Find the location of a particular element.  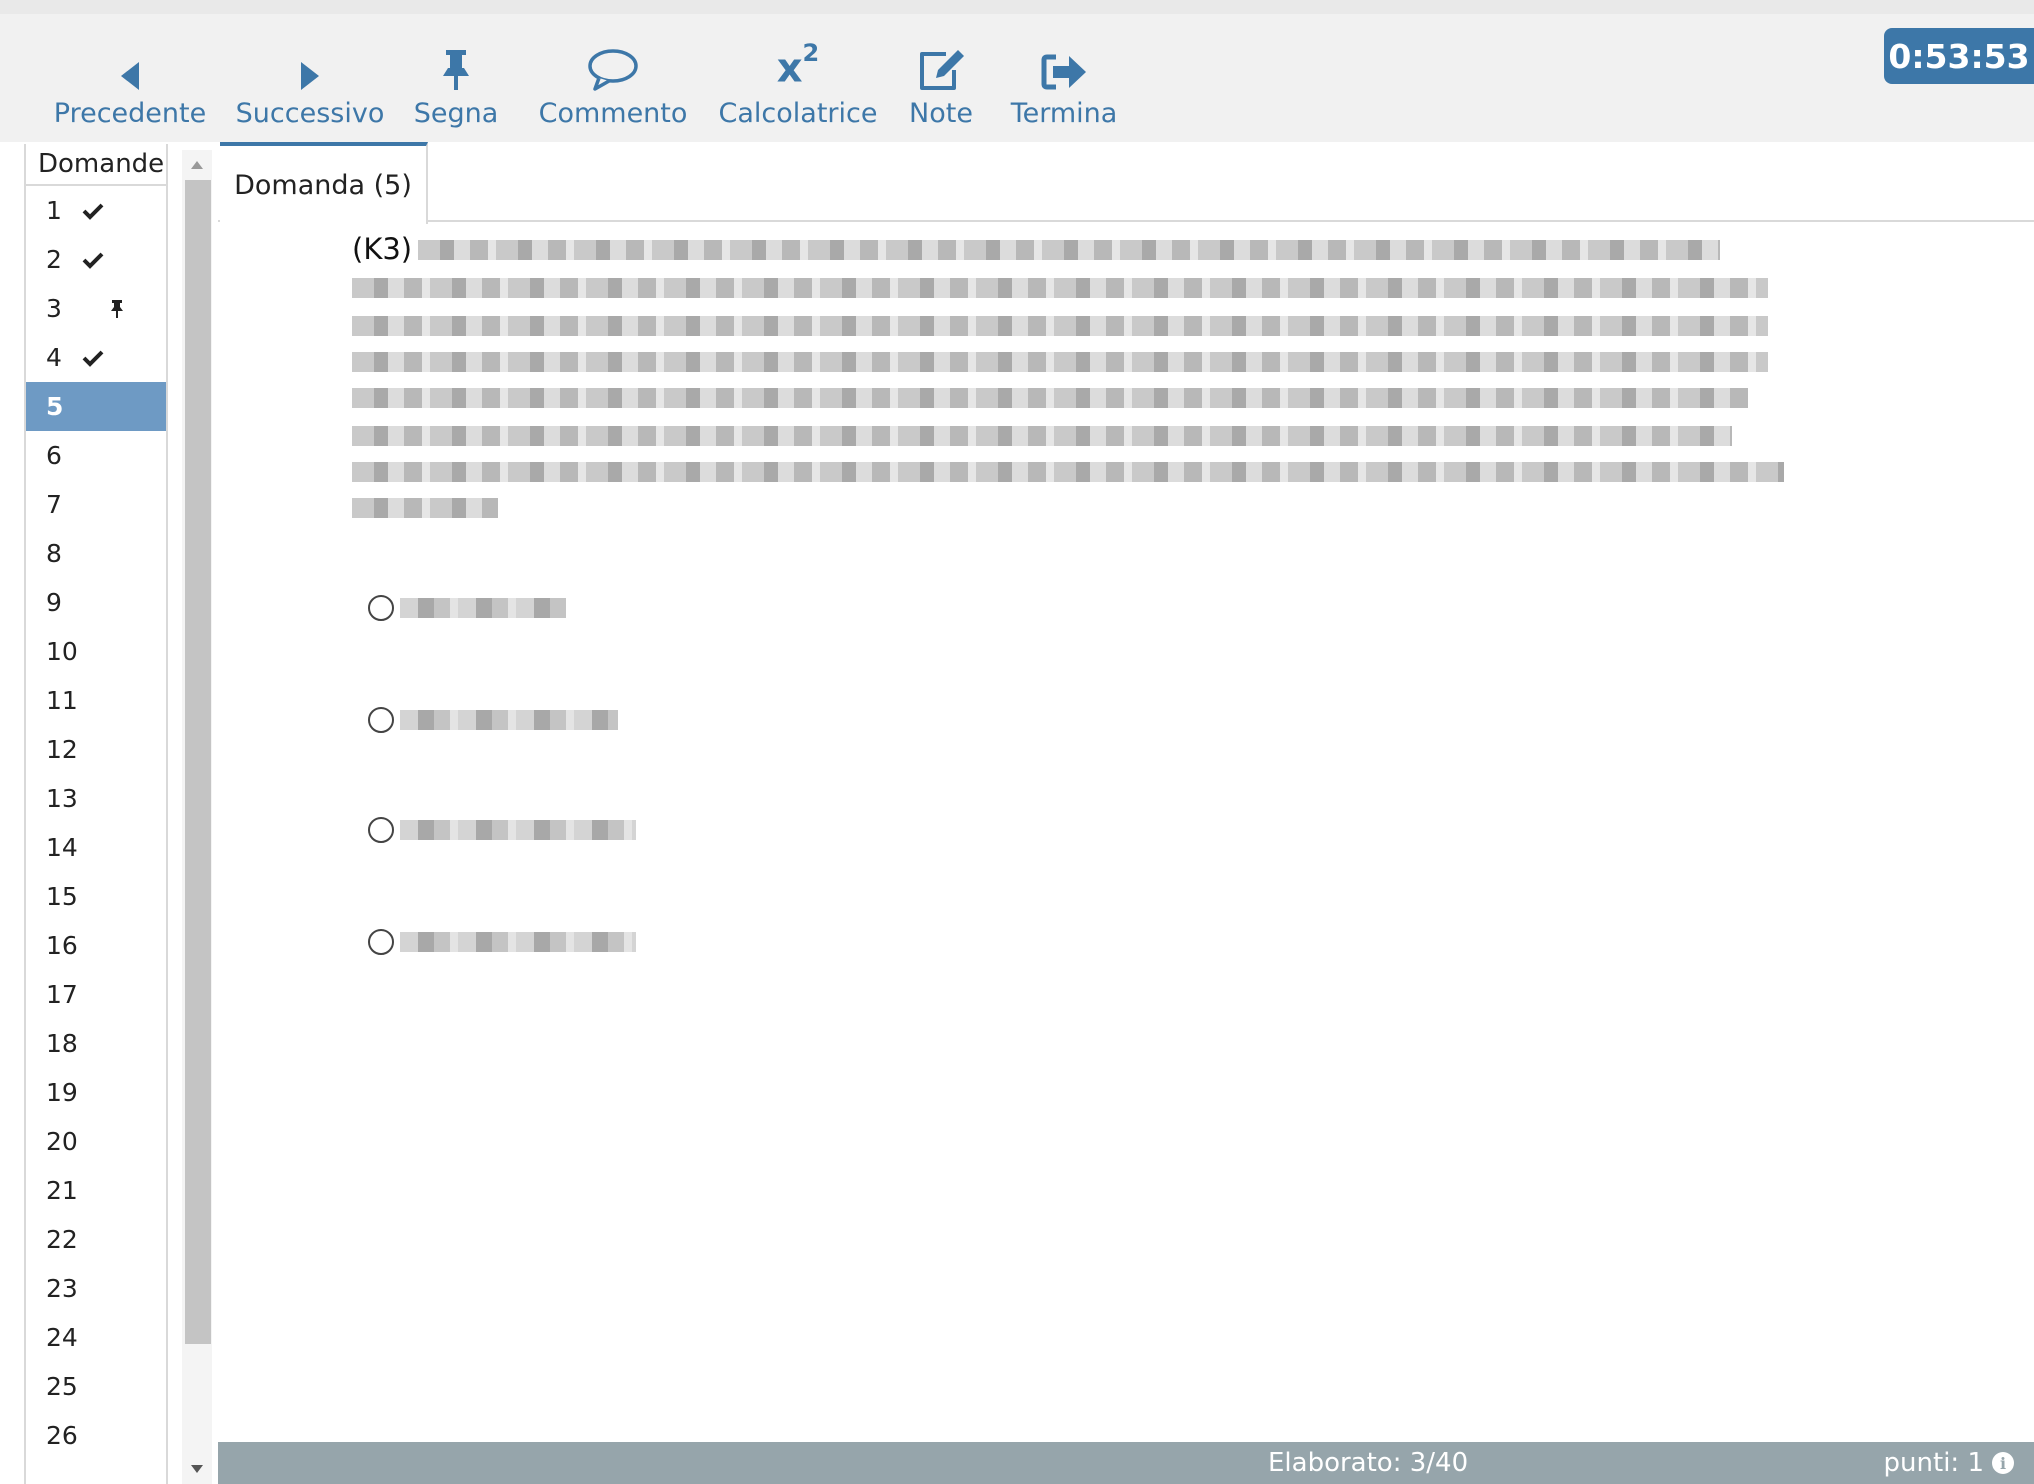

comment-icon is located at coordinates (613, 62).